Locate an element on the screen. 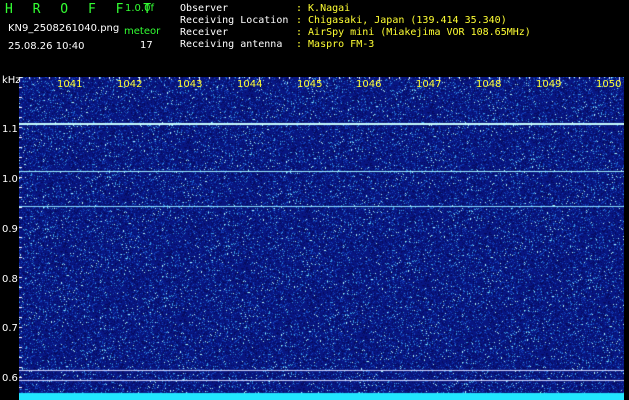 The image size is (629, 400). y-tick-label: 0.9 is located at coordinates (10, 229).